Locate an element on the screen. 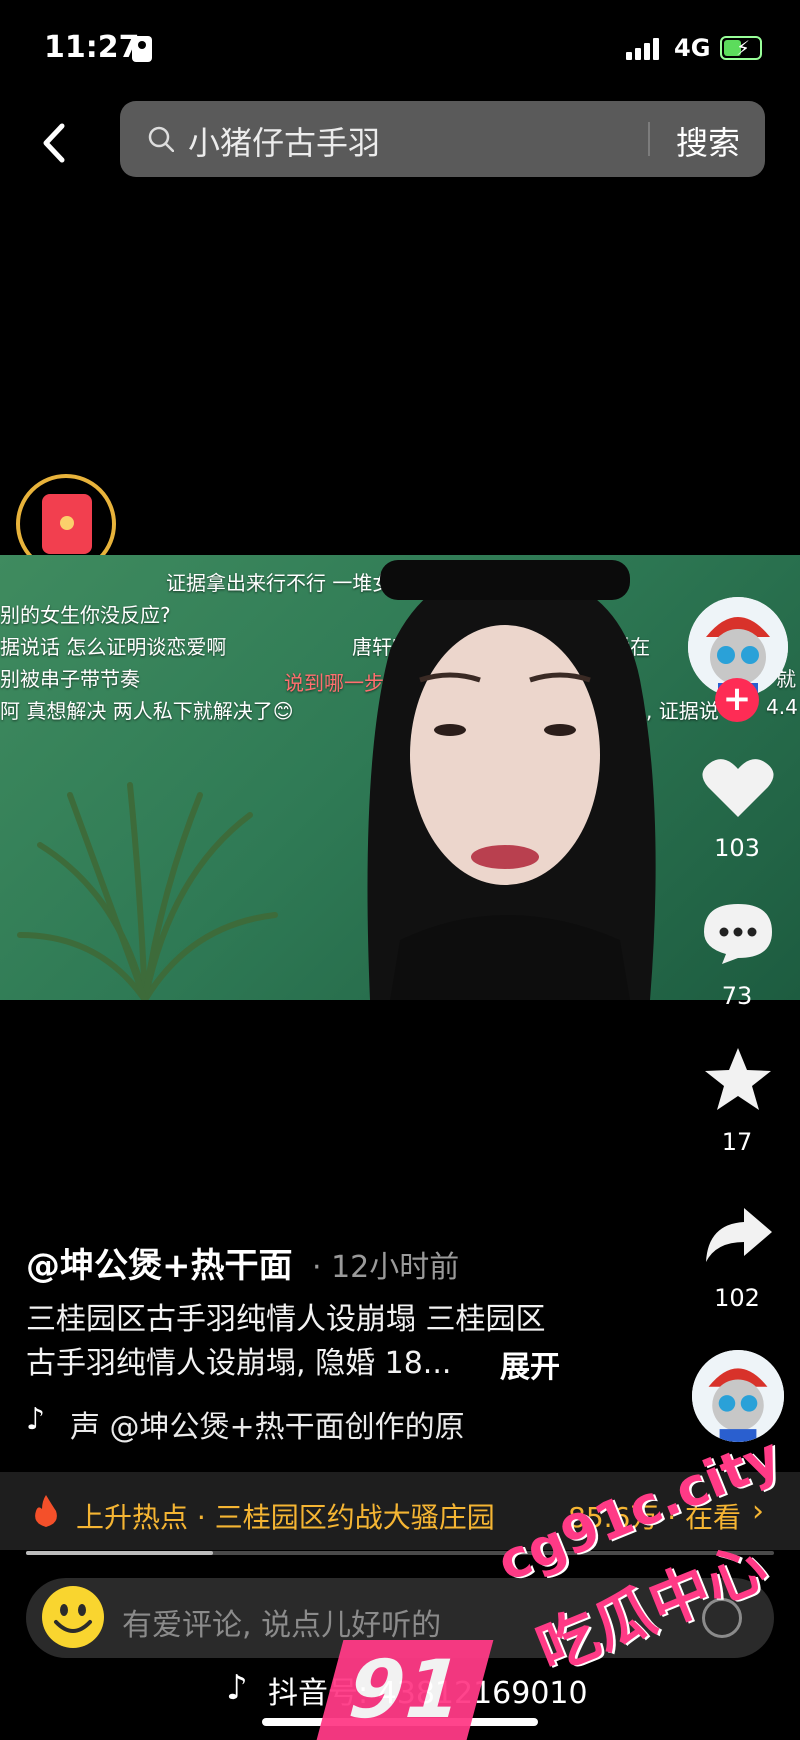 The image size is (800, 1740). comment-count: 73 is located at coordinates (737, 996).